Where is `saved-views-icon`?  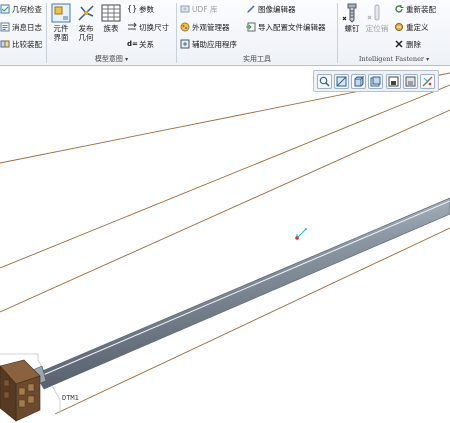
saved-views-icon is located at coordinates (375, 81).